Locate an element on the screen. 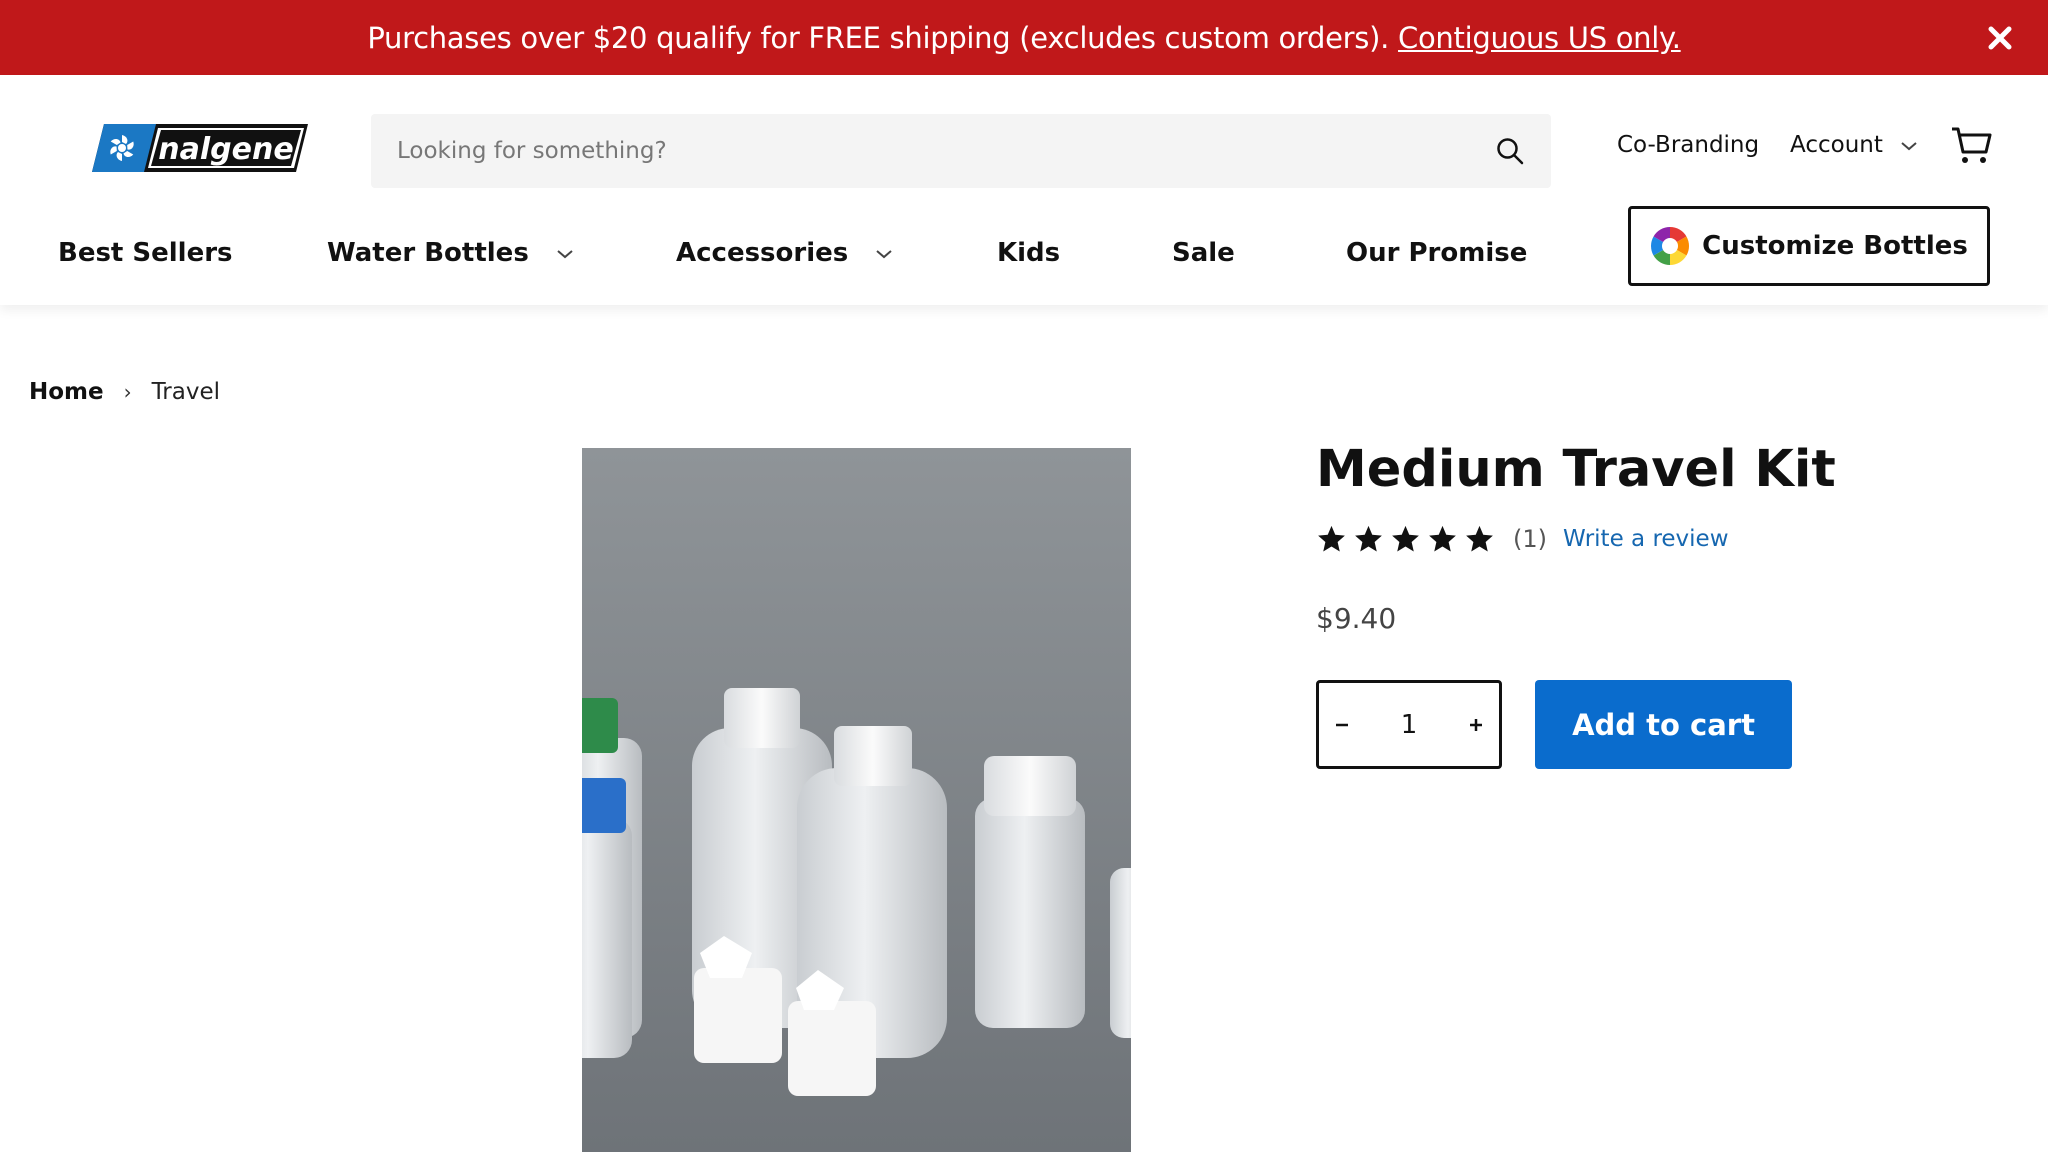  nav-water-bottles-label: Water Bottles is located at coordinates (428, 253).